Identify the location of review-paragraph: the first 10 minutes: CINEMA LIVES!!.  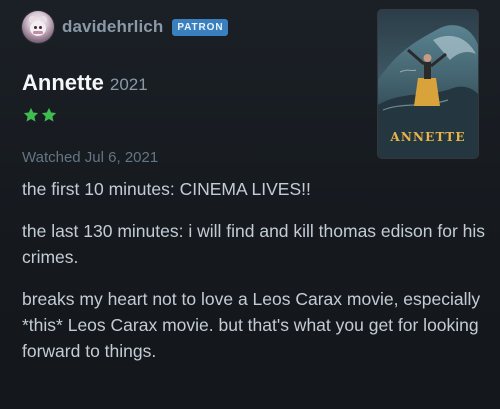
(166, 189).